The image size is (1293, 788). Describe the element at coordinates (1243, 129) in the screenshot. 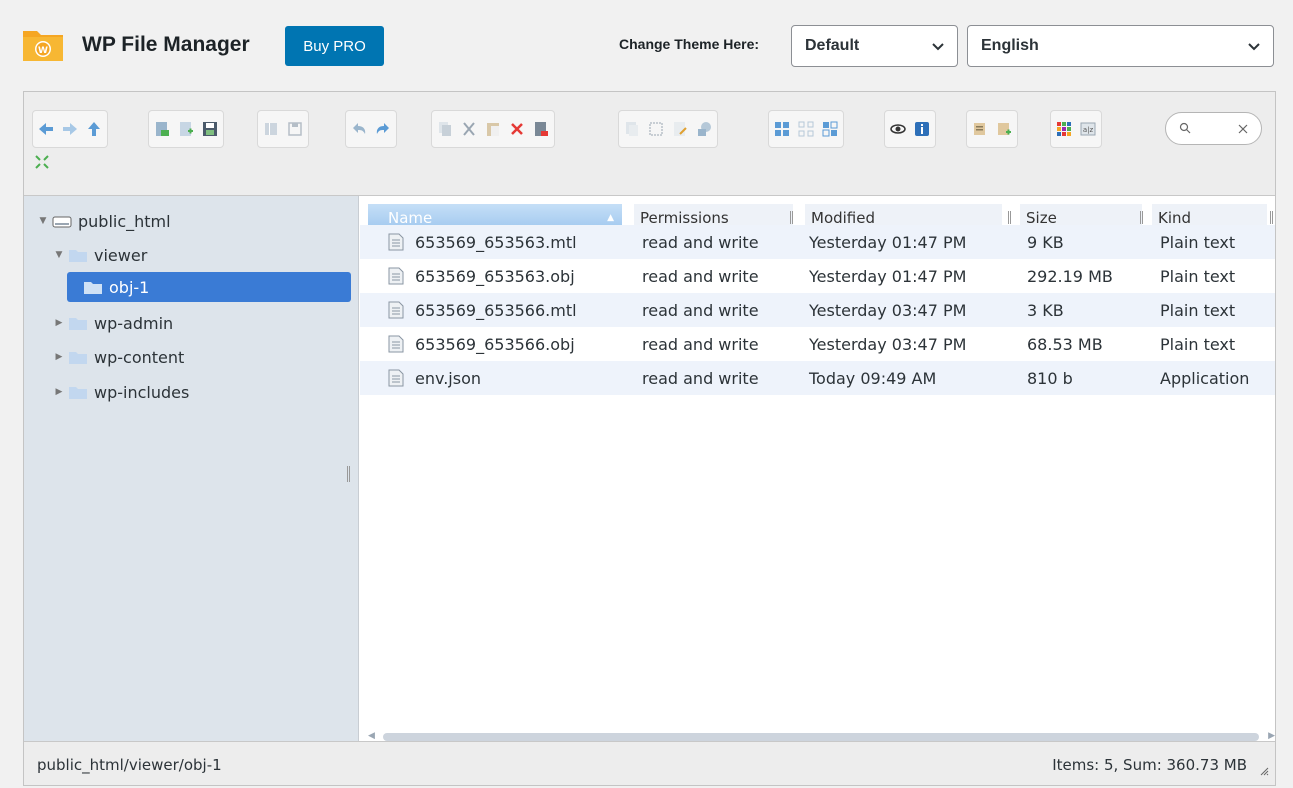

I see `clear-search-icon` at that location.